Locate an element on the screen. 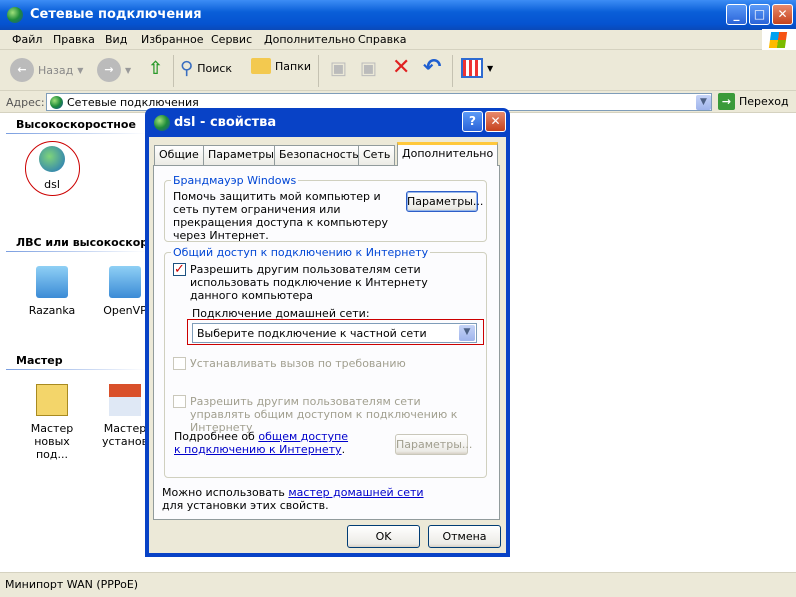  menu-help: Справка is located at coordinates (382, 39).